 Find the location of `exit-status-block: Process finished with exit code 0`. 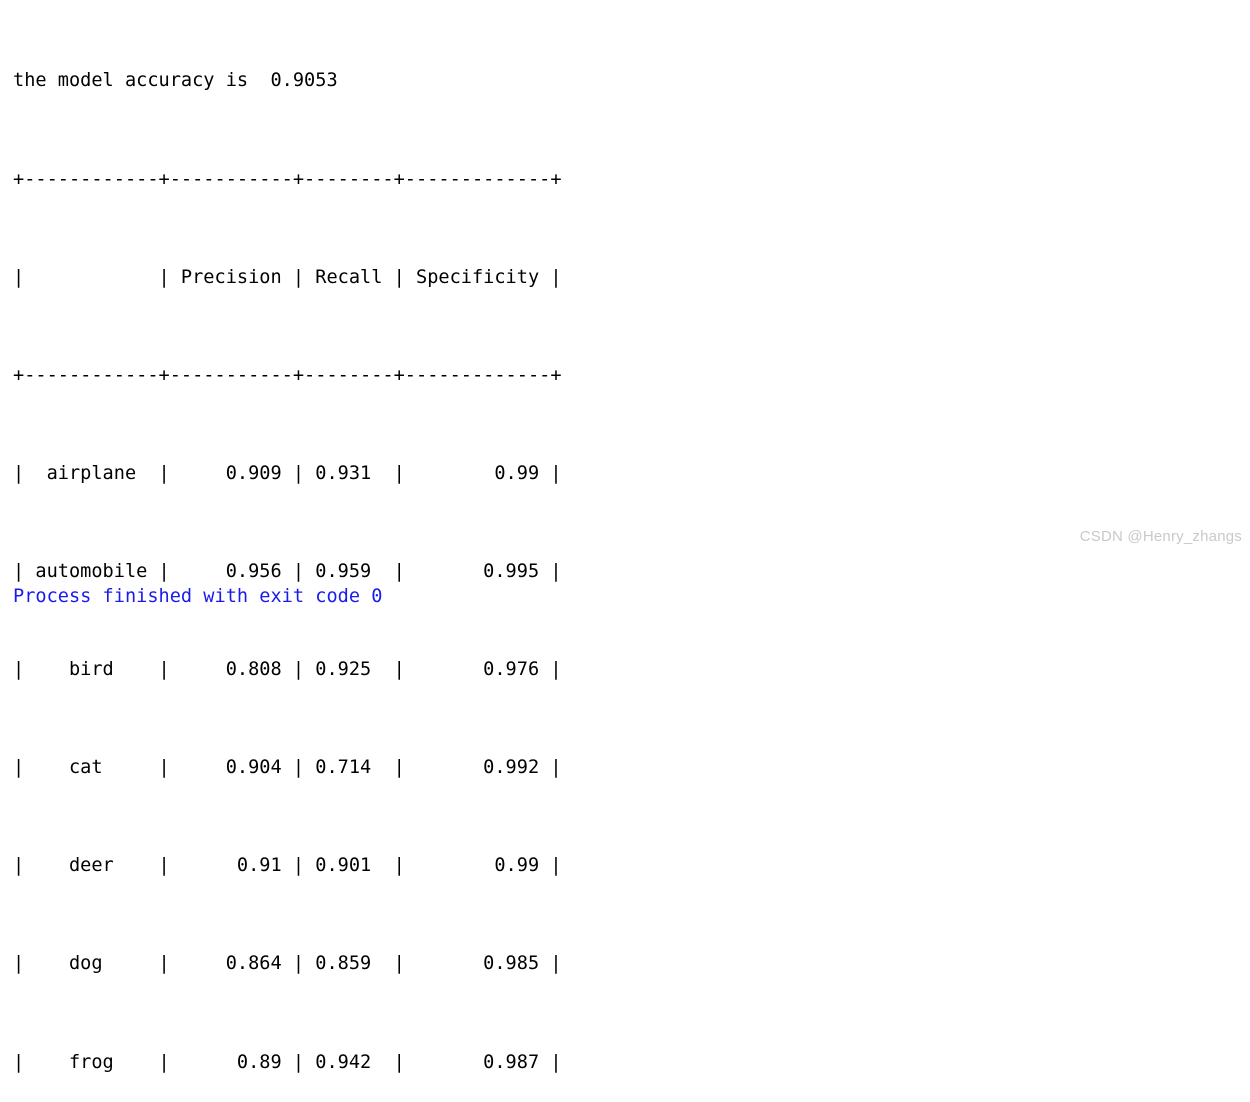

exit-status-block: Process finished with exit code 0 is located at coordinates (197, 582).